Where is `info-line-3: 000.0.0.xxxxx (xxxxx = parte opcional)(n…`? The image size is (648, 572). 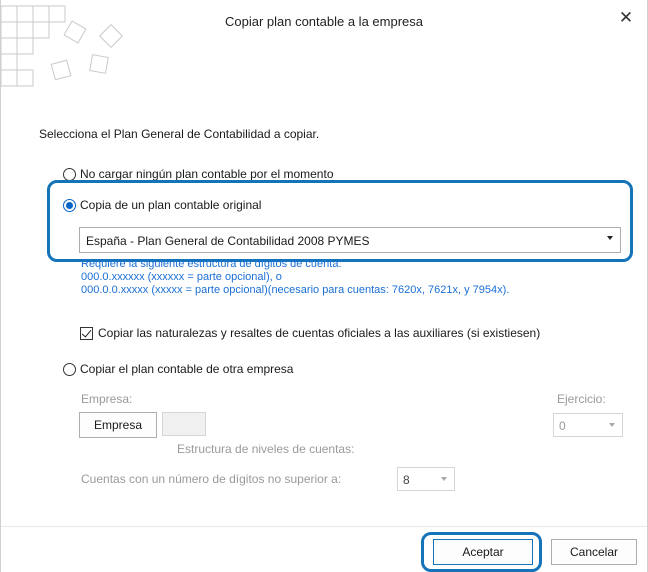 info-line-3: 000.0.0.xxxxx (xxxxx = parte opcional)(n… is located at coordinates (295, 290).